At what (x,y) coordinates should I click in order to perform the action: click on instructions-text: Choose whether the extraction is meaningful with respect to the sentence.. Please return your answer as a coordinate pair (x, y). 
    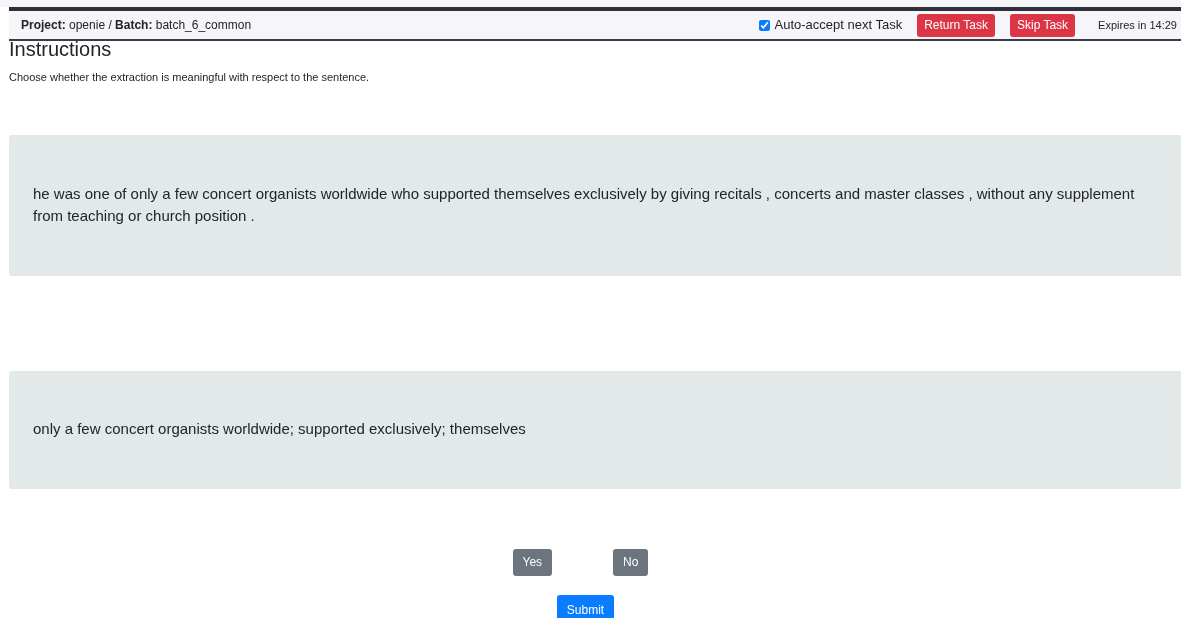
    Looking at the image, I should click on (190, 77).